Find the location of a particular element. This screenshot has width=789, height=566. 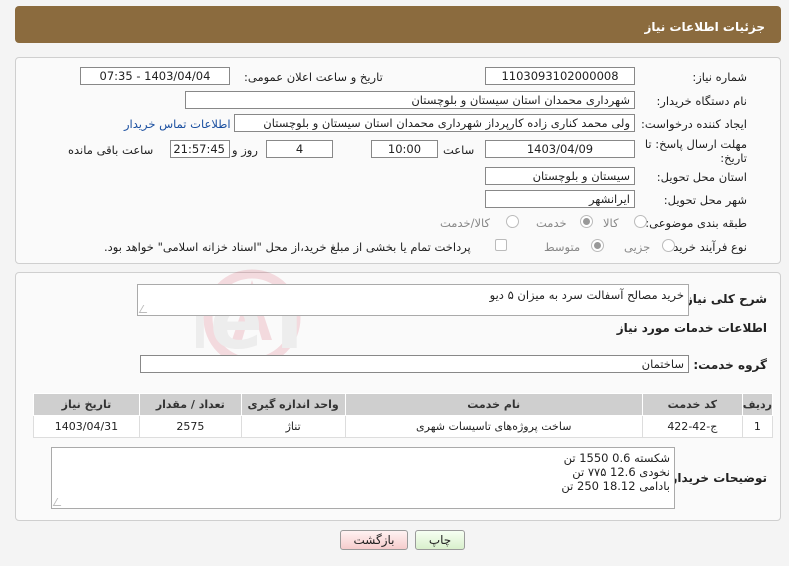

col-service-name: نام خدمت is located at coordinates (493, 404).